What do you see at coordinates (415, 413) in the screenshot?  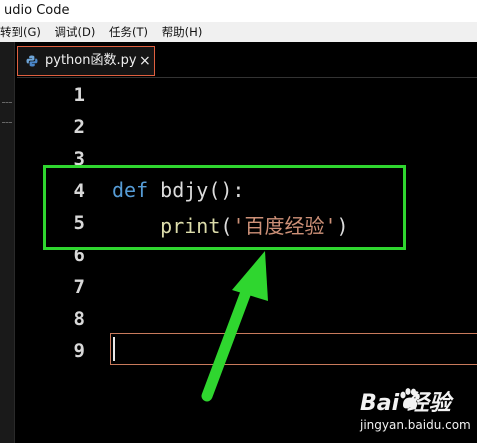 I see `baidu-watermark: Bai 经验 jingyan.baidu.com` at bounding box center [415, 413].